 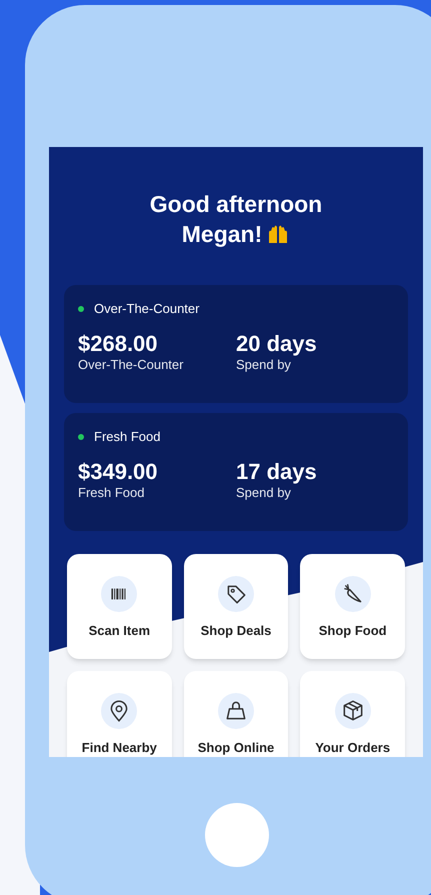 I want to click on action-tile: Find Nearby, so click(x=119, y=714).